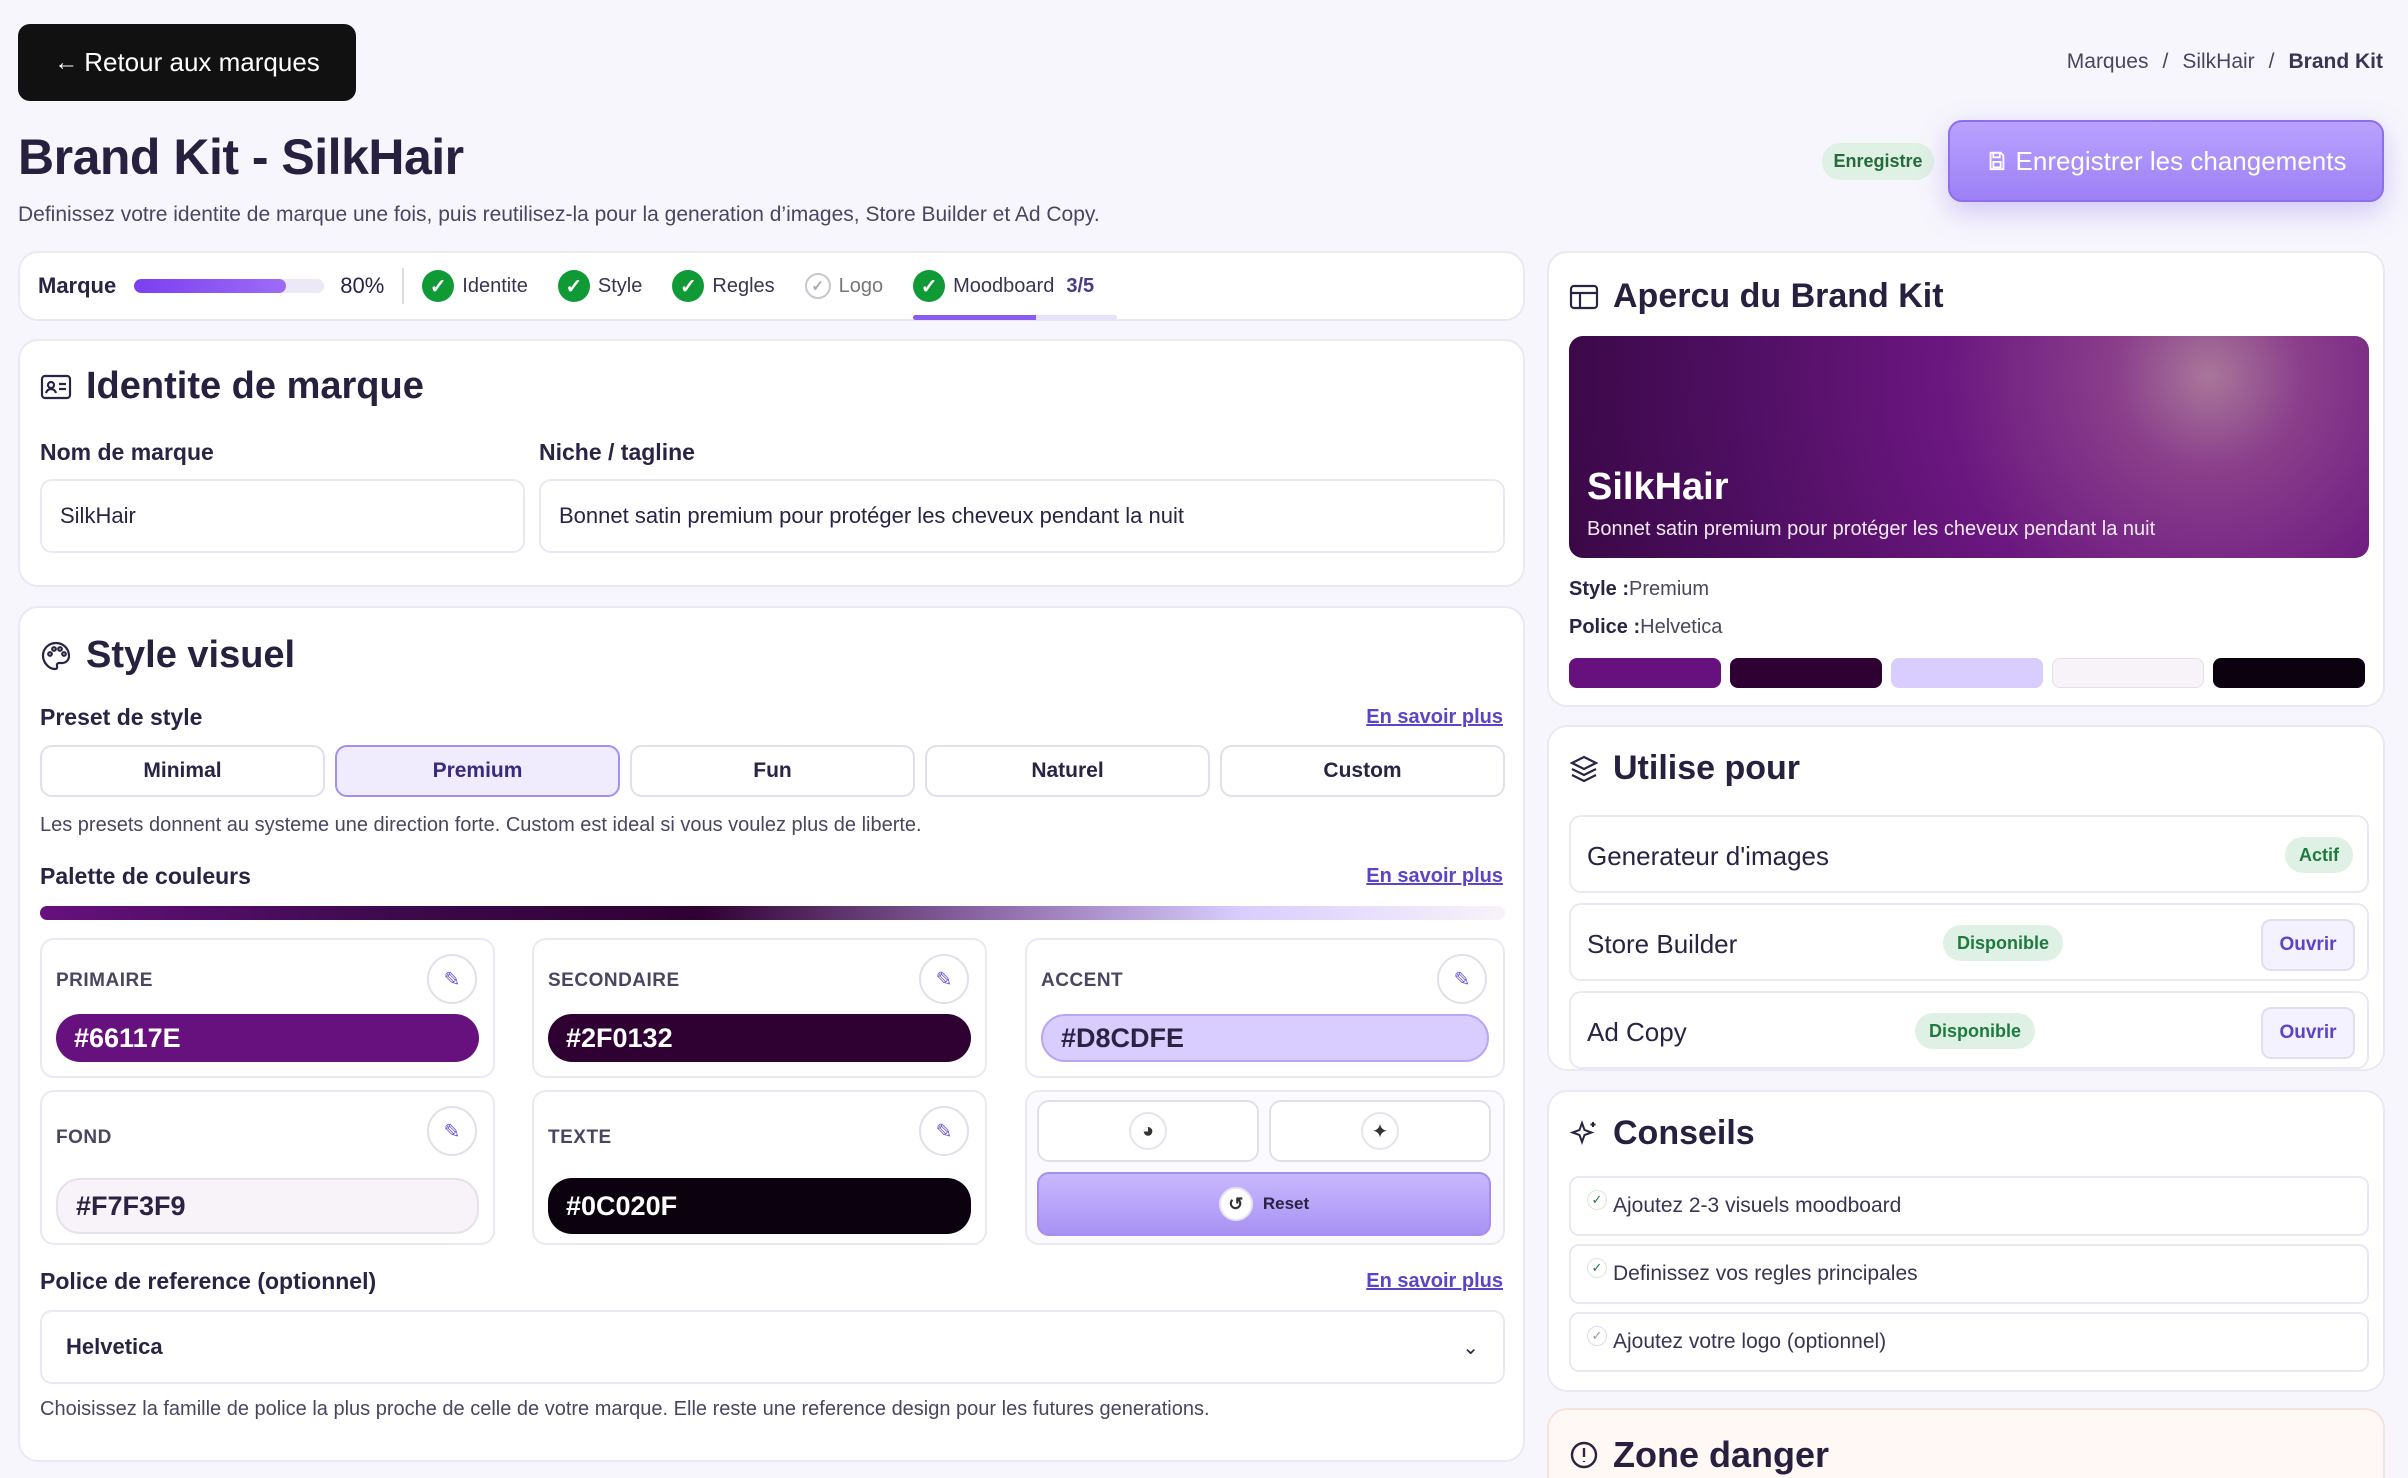 The height and width of the screenshot is (1478, 2408). I want to click on font-select: Helvetica ⌄, so click(772, 1347).